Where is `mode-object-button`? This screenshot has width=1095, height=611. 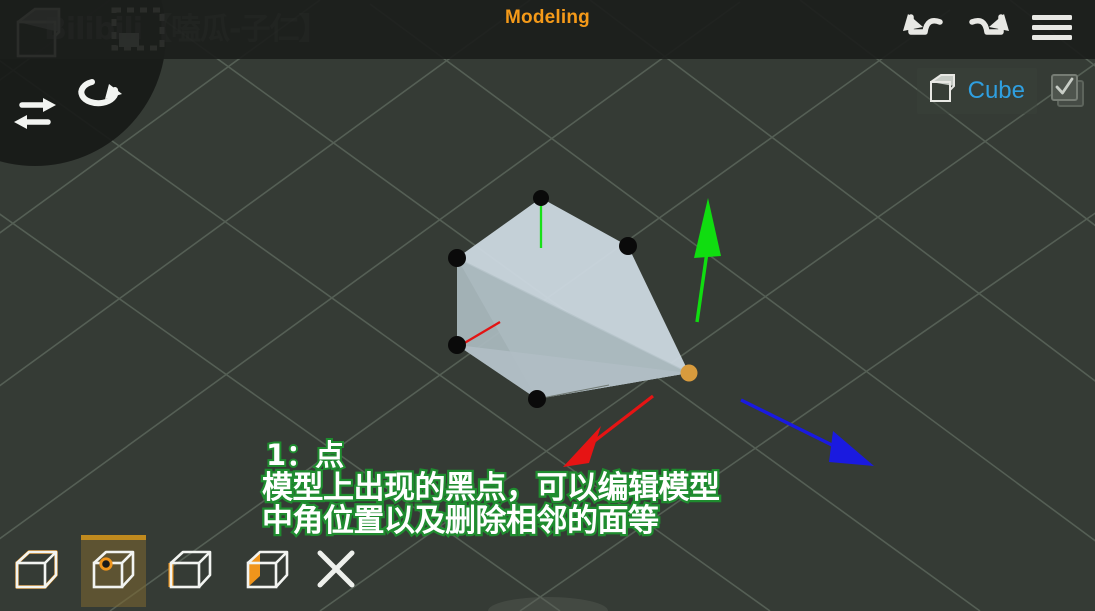
mode-object-button is located at coordinates (36, 571).